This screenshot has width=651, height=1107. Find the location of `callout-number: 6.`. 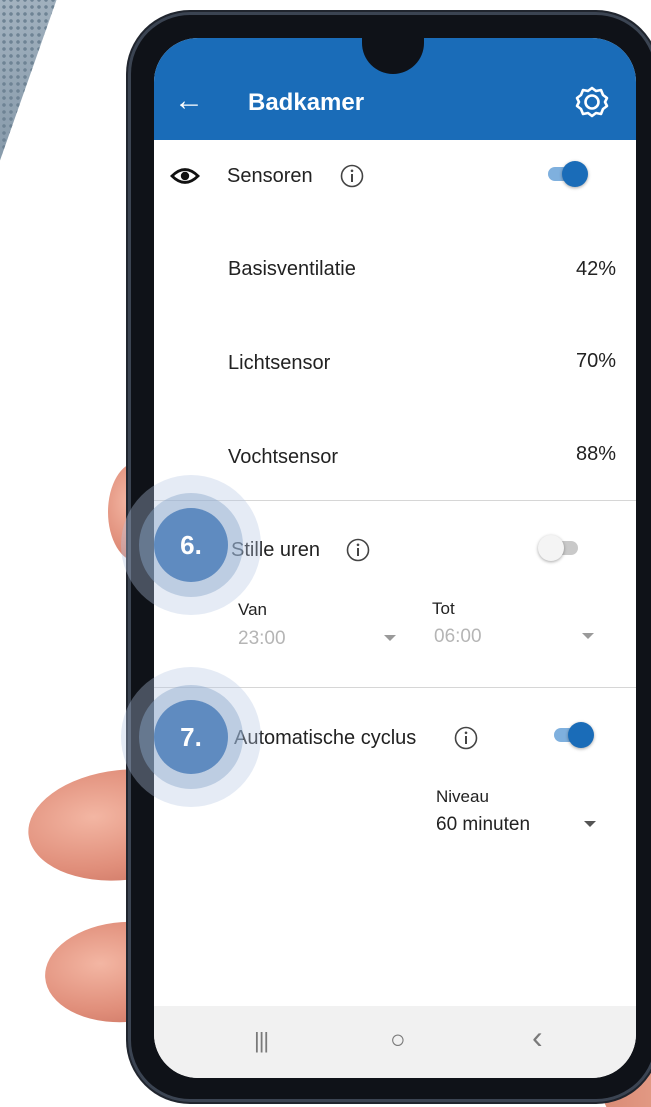

callout-number: 6. is located at coordinates (191, 545).